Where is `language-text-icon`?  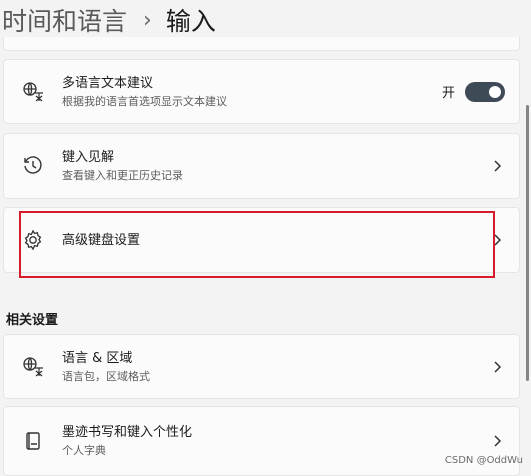
language-text-icon is located at coordinates (33, 92).